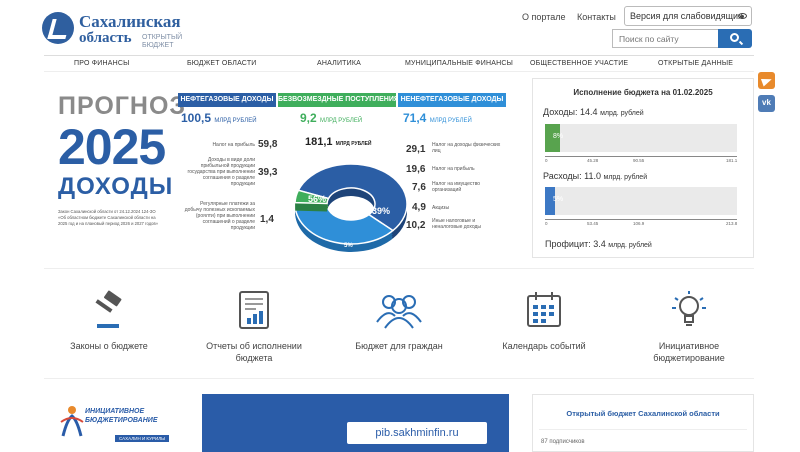 Image resolution: width=800 pixels, height=452 pixels. Describe the element at coordinates (122, 106) in the screenshot. I see `banner-prognoz: ПРОГНОЗ` at that location.